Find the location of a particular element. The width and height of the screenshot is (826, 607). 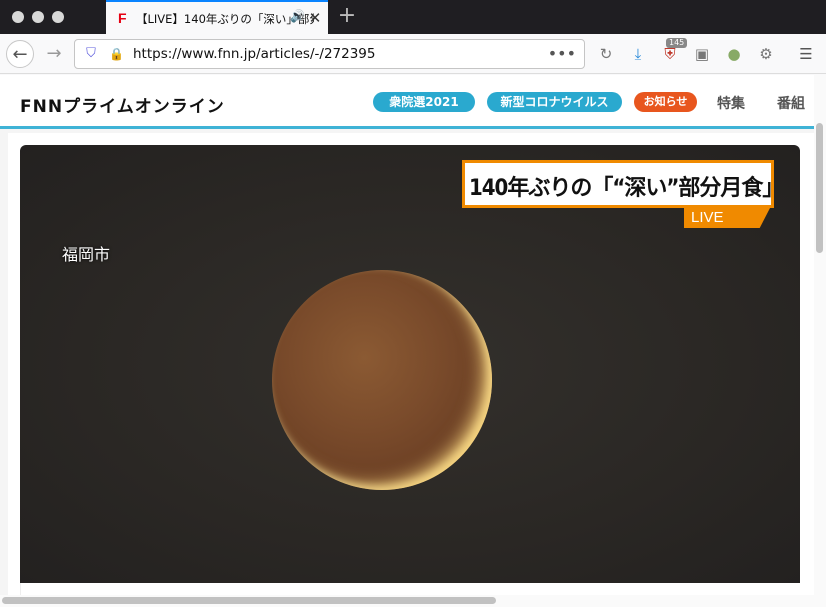

video-caption: 140年ぶりの「“深い”部分月食」 is located at coordinates (623, 184).